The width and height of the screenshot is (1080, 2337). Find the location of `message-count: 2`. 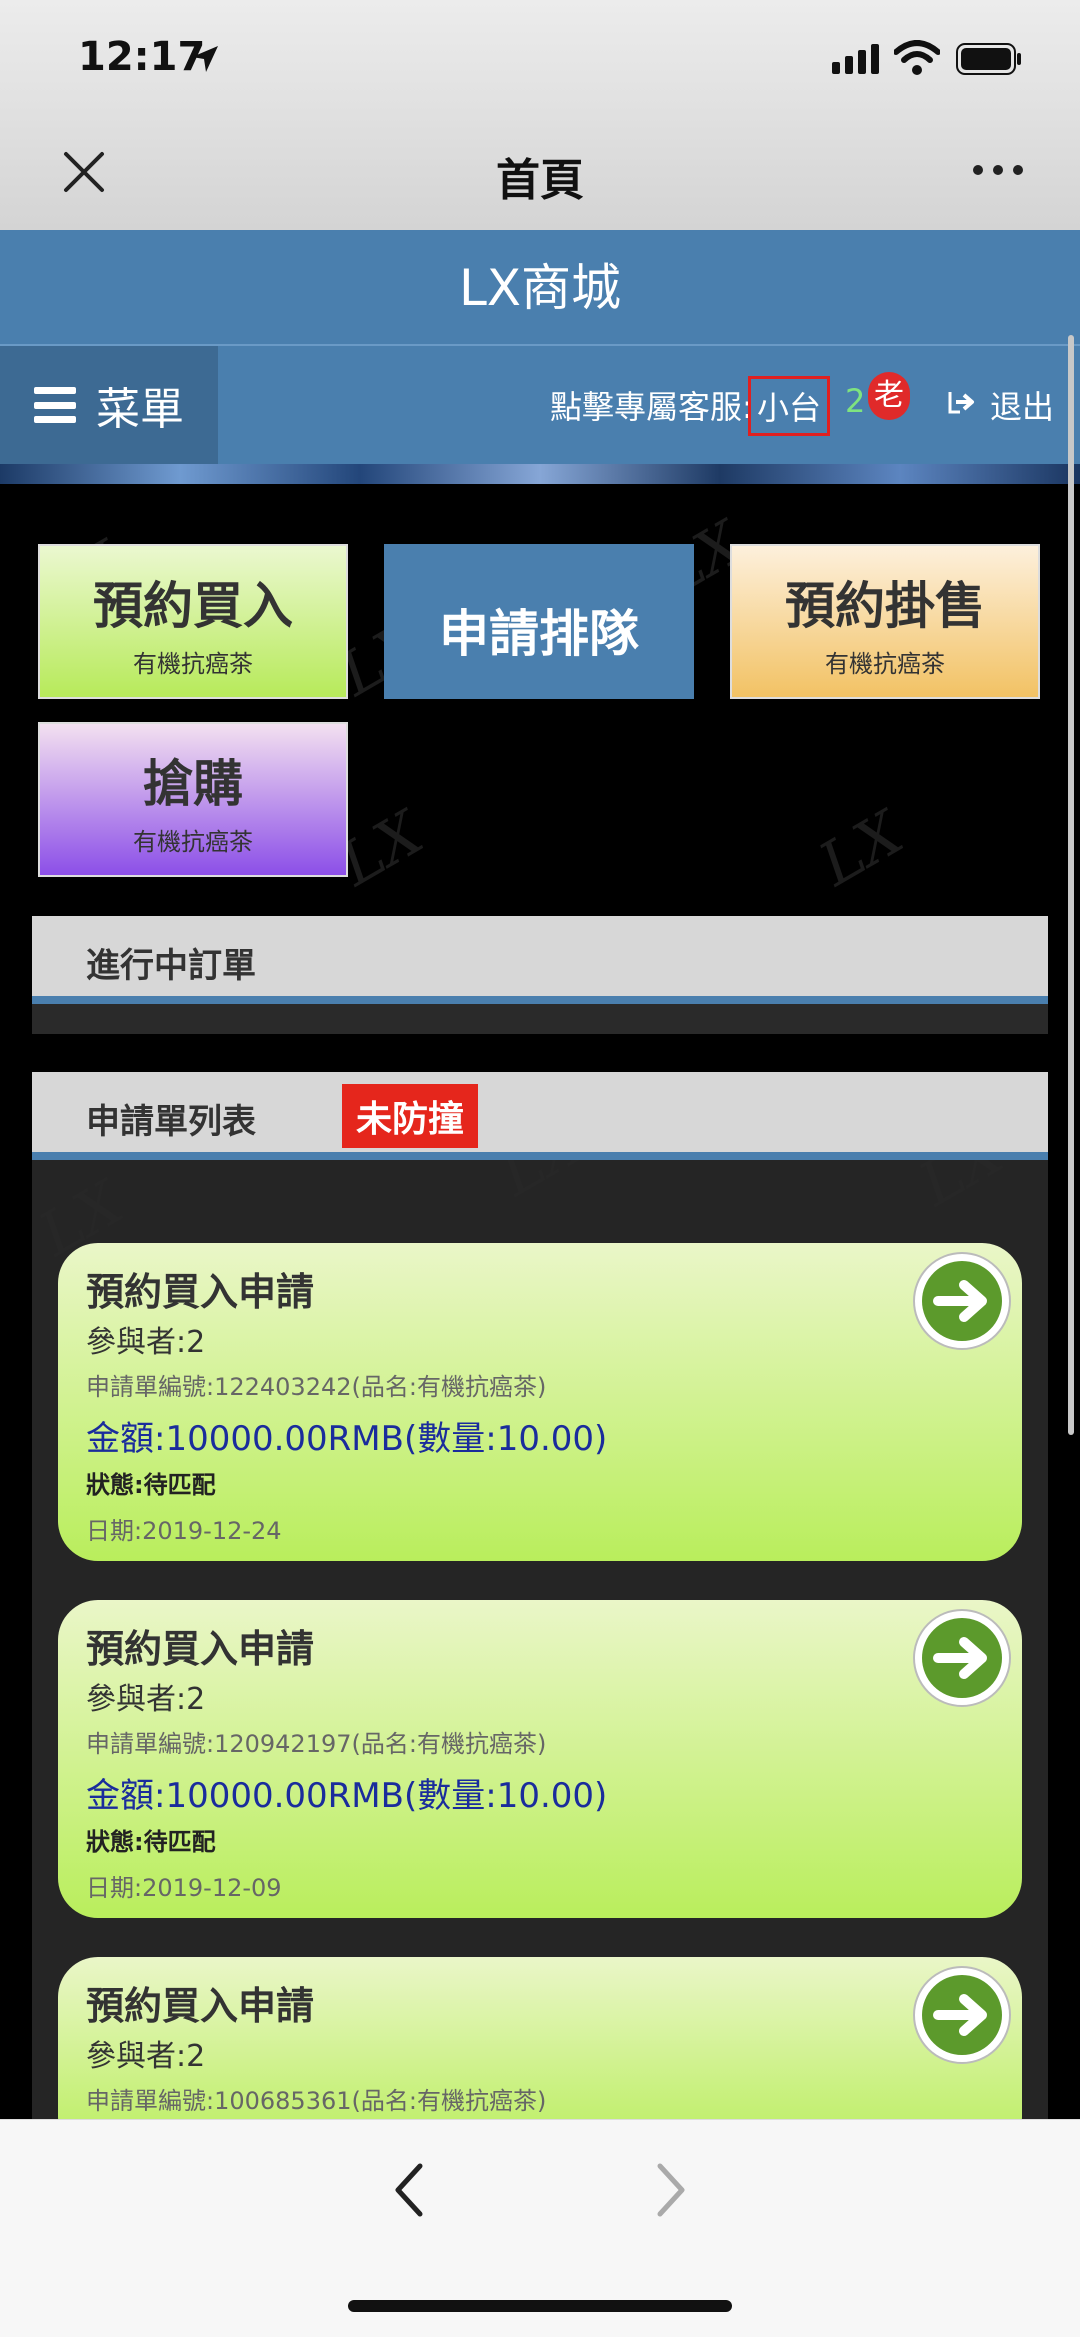

message-count: 2 is located at coordinates (855, 401).